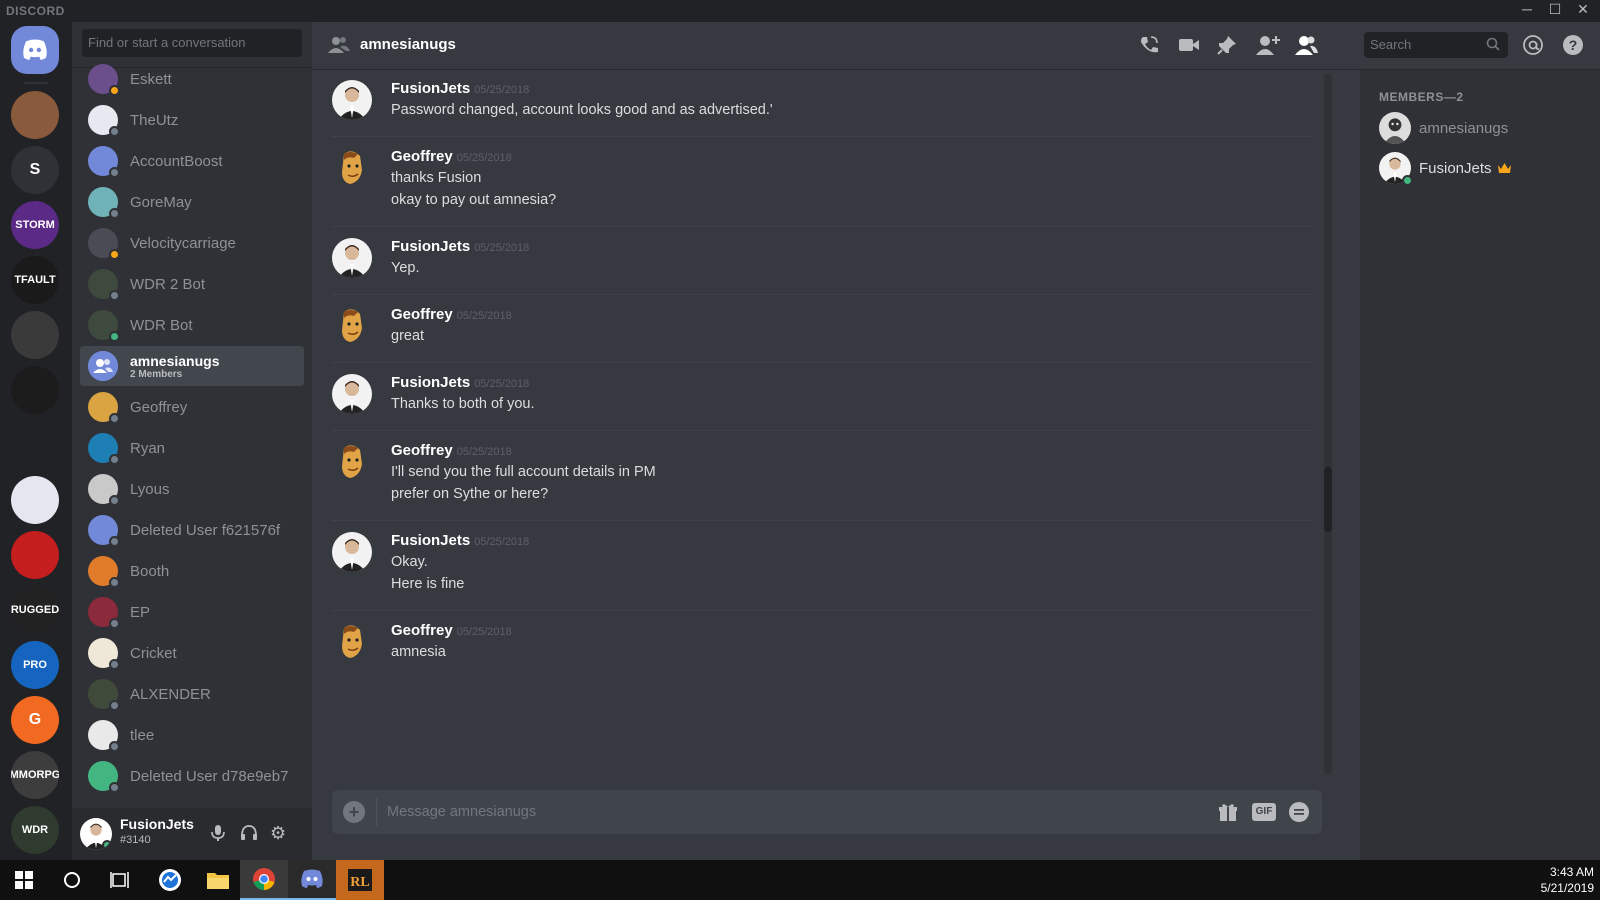 This screenshot has height=900, width=1600. Describe the element at coordinates (35, 280) in the screenshot. I see `guild-icon-tfault-scrims-server: TFAULT` at that location.